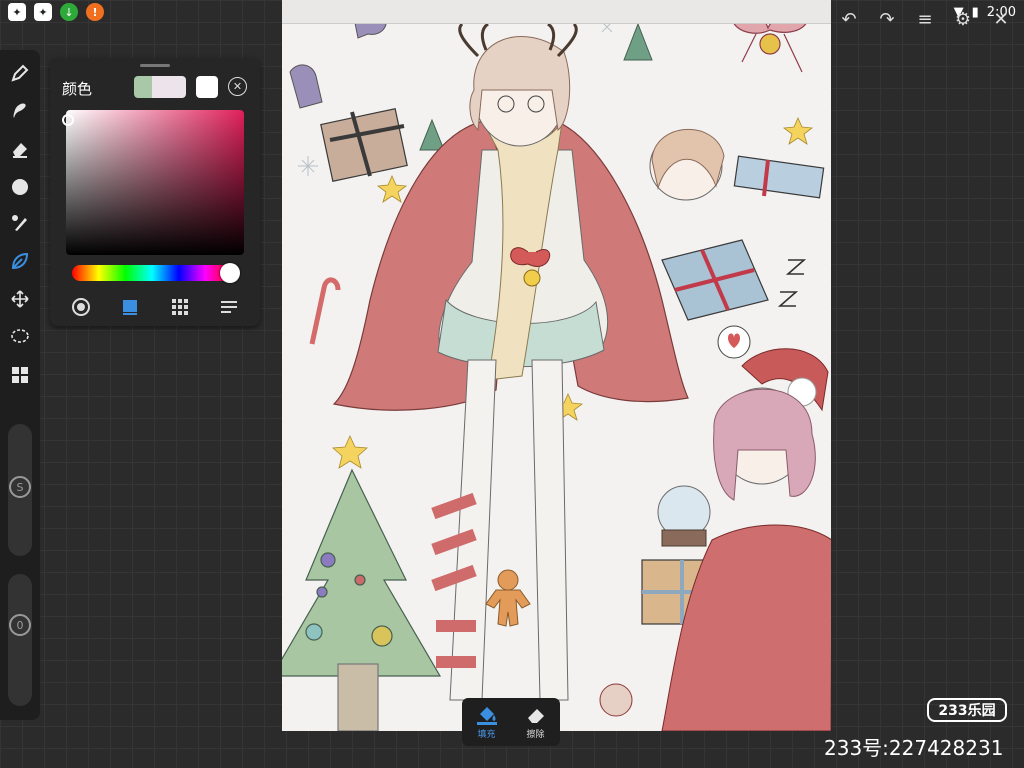  Describe the element at coordinates (230, 273) in the screenshot. I see `hue-slider-knob` at that location.